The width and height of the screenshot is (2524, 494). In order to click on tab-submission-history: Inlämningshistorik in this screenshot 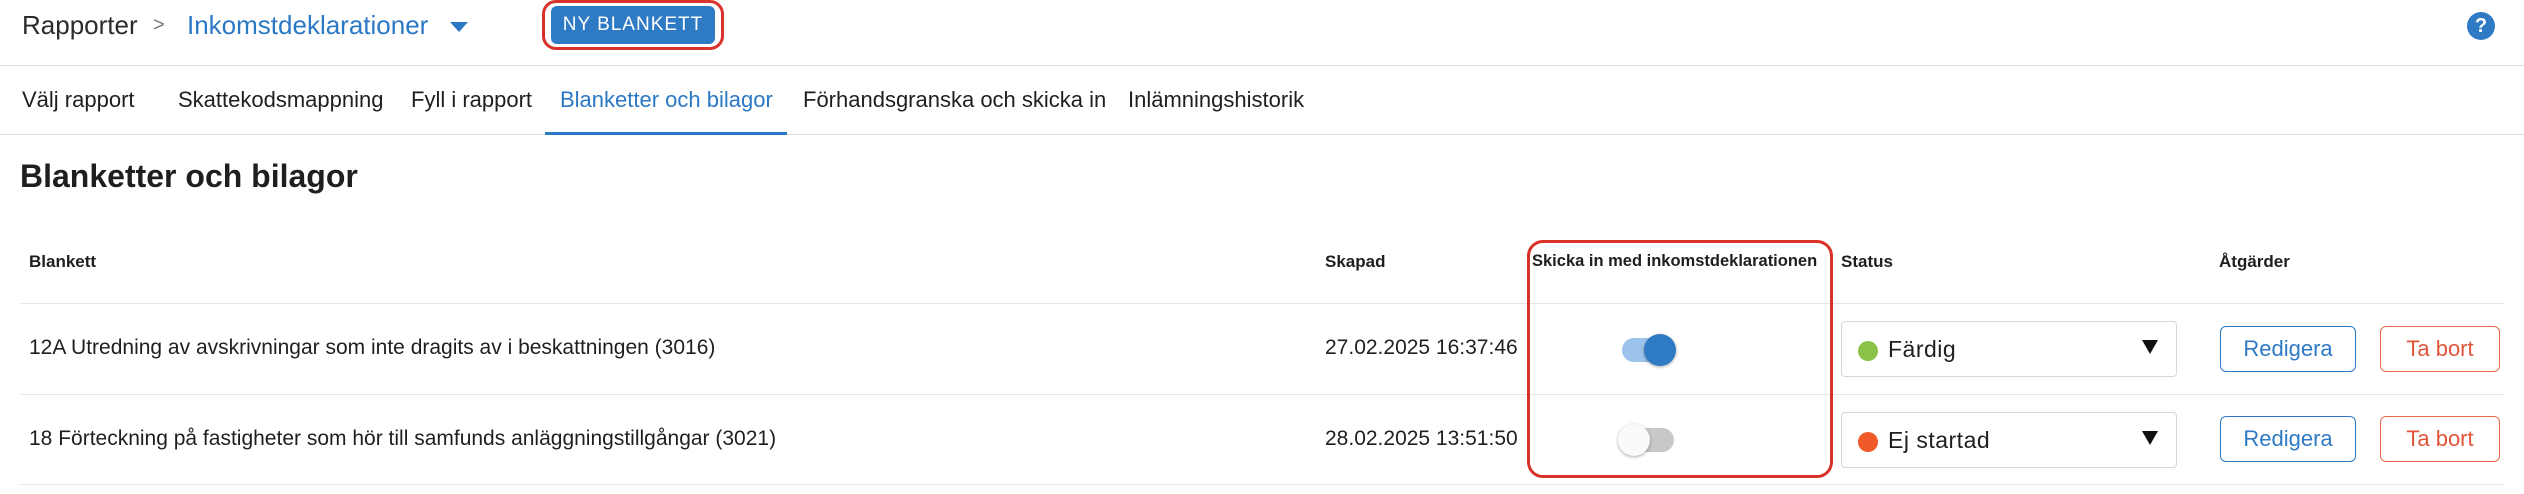, I will do `click(1218, 101)`.